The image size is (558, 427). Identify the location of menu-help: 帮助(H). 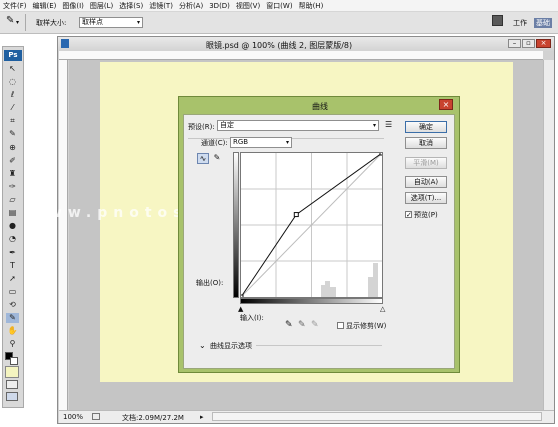
(311, 6).